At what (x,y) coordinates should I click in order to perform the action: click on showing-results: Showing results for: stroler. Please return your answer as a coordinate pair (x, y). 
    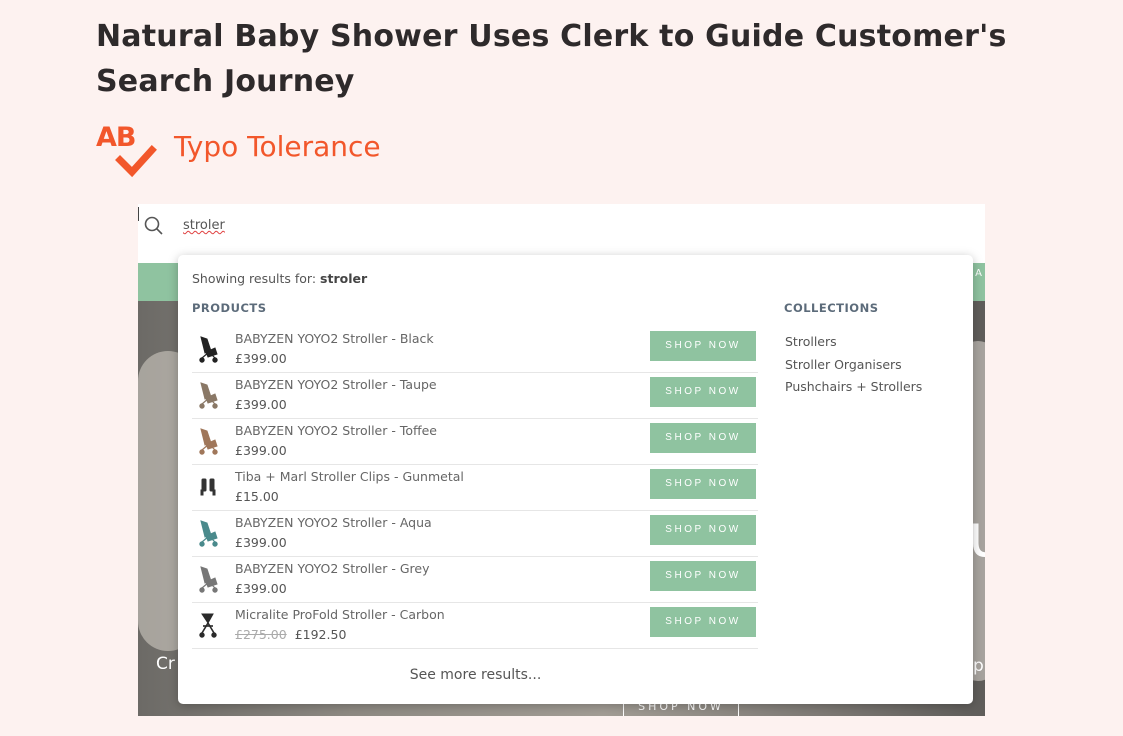
    Looking at the image, I should click on (280, 278).